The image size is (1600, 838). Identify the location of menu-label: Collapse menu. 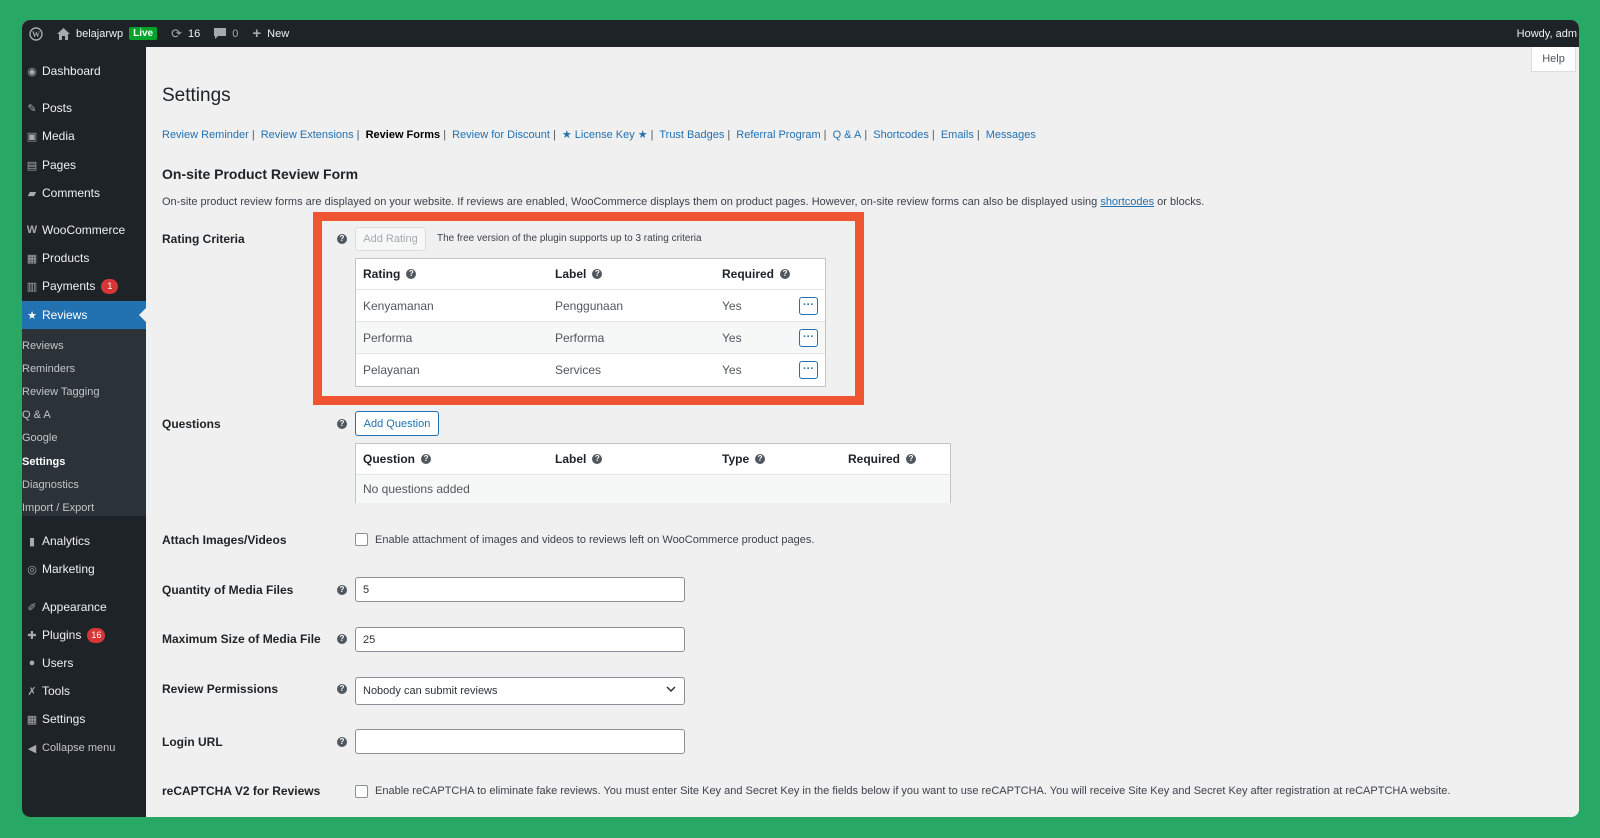
(79, 748).